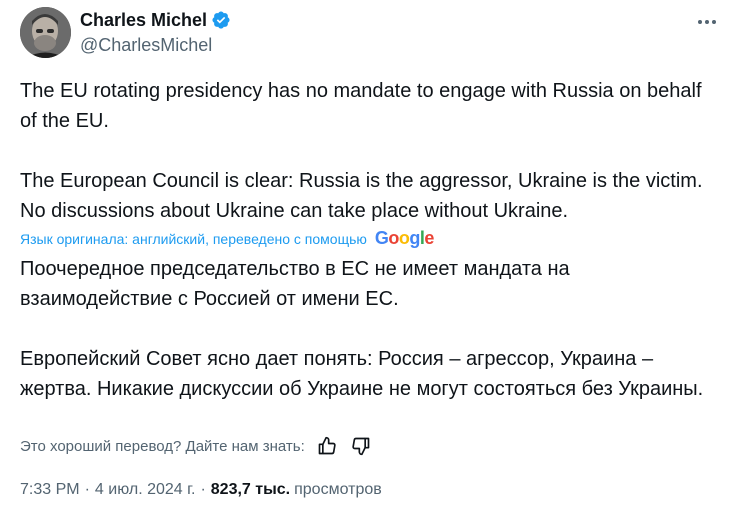  I want to click on avatar, so click(45, 32).